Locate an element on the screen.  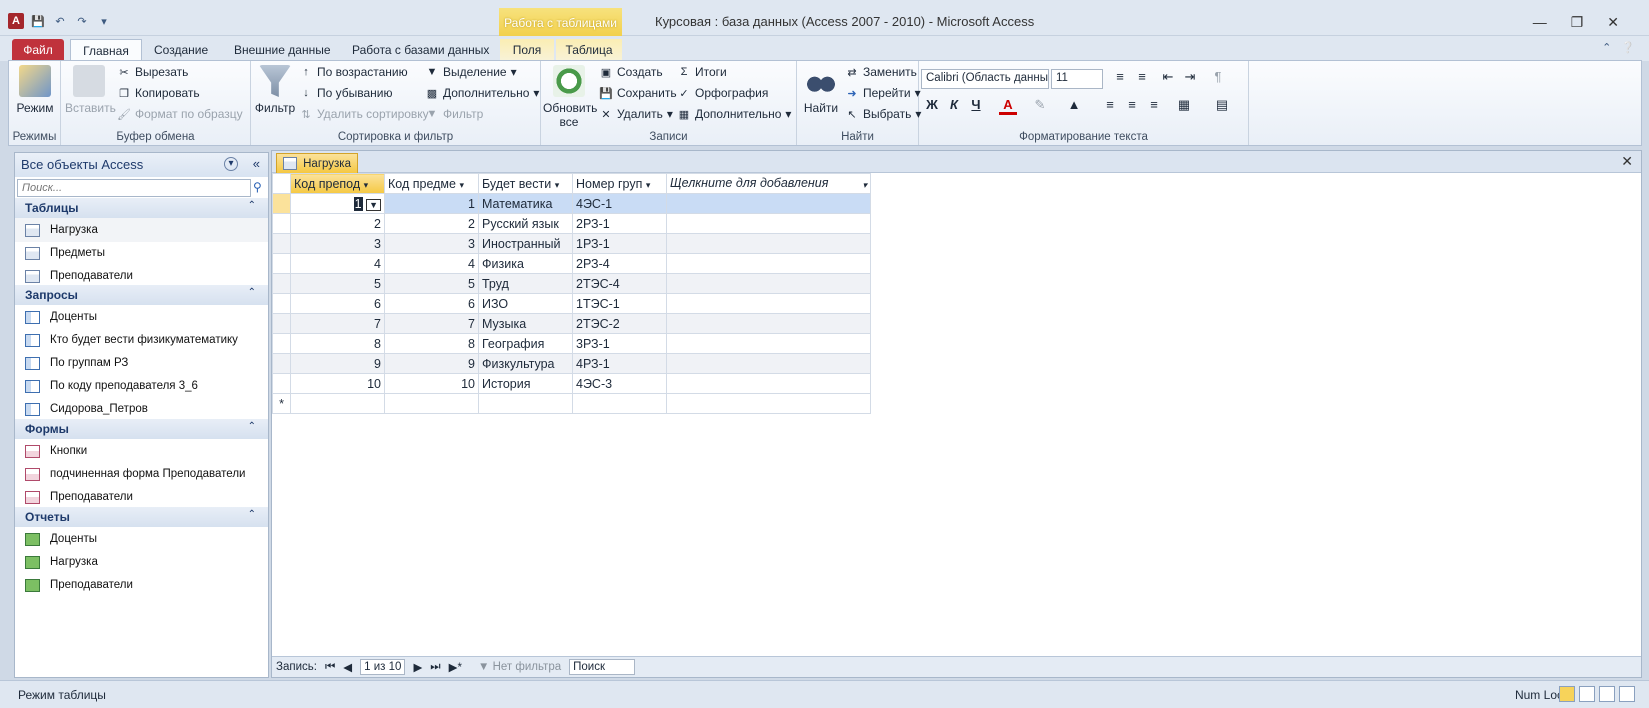
table-cell: 4РЗ-1 is located at coordinates (619, 363).